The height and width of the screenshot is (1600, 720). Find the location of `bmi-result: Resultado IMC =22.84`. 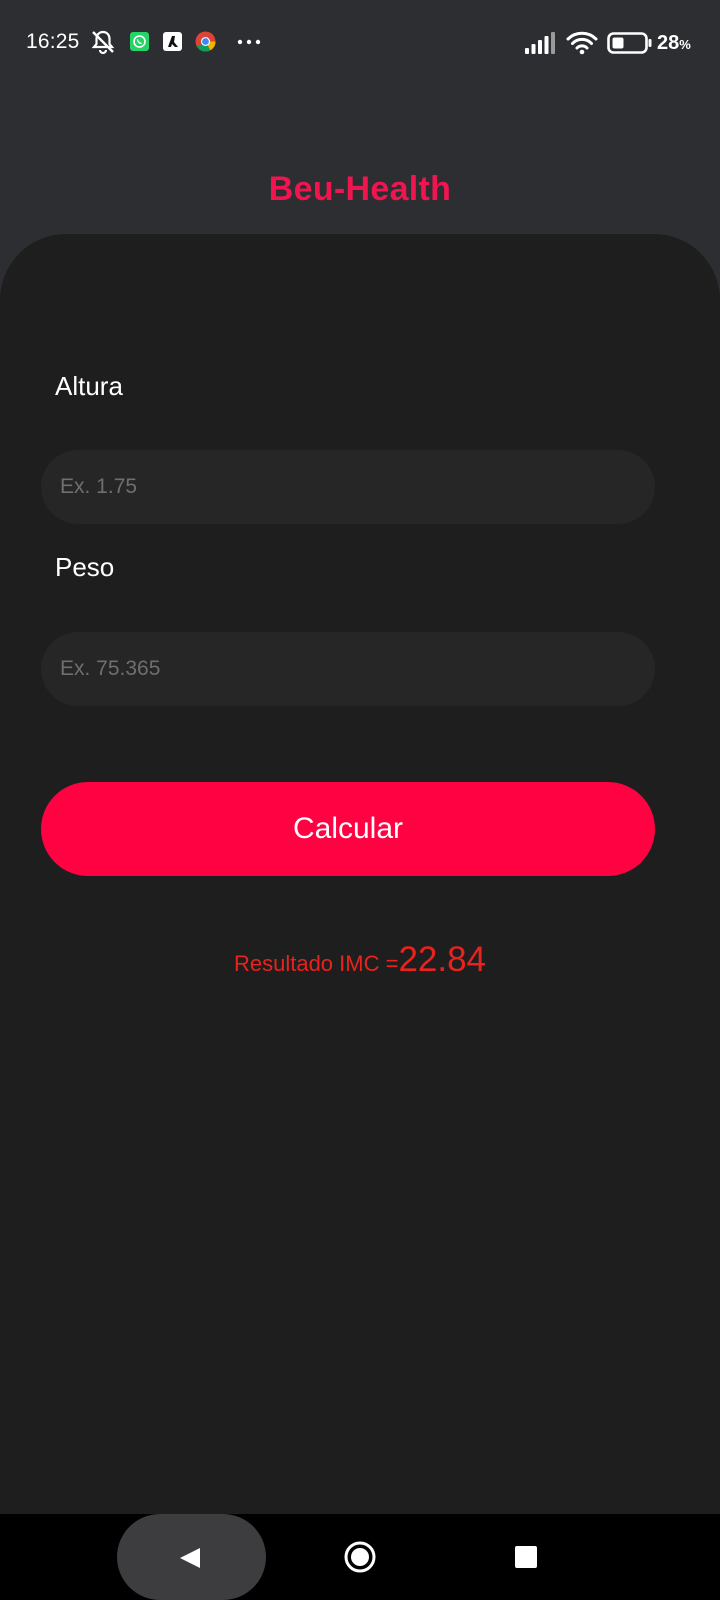

bmi-result: Resultado IMC =22.84 is located at coordinates (360, 960).